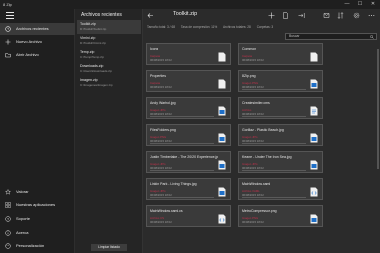 The width and height of the screenshot is (380, 253). What do you see at coordinates (8, 42) in the screenshot?
I see `plus-icon` at bounding box center [8, 42].